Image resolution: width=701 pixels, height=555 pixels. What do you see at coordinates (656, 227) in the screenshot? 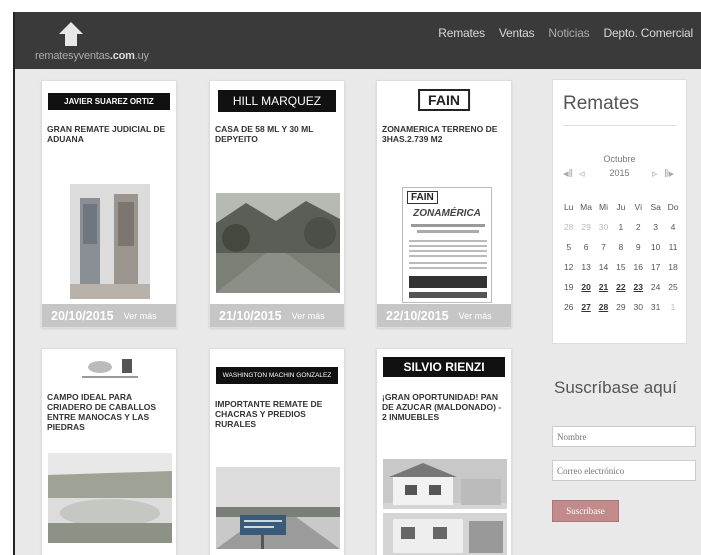
I see `calendar-day: 3` at bounding box center [656, 227].